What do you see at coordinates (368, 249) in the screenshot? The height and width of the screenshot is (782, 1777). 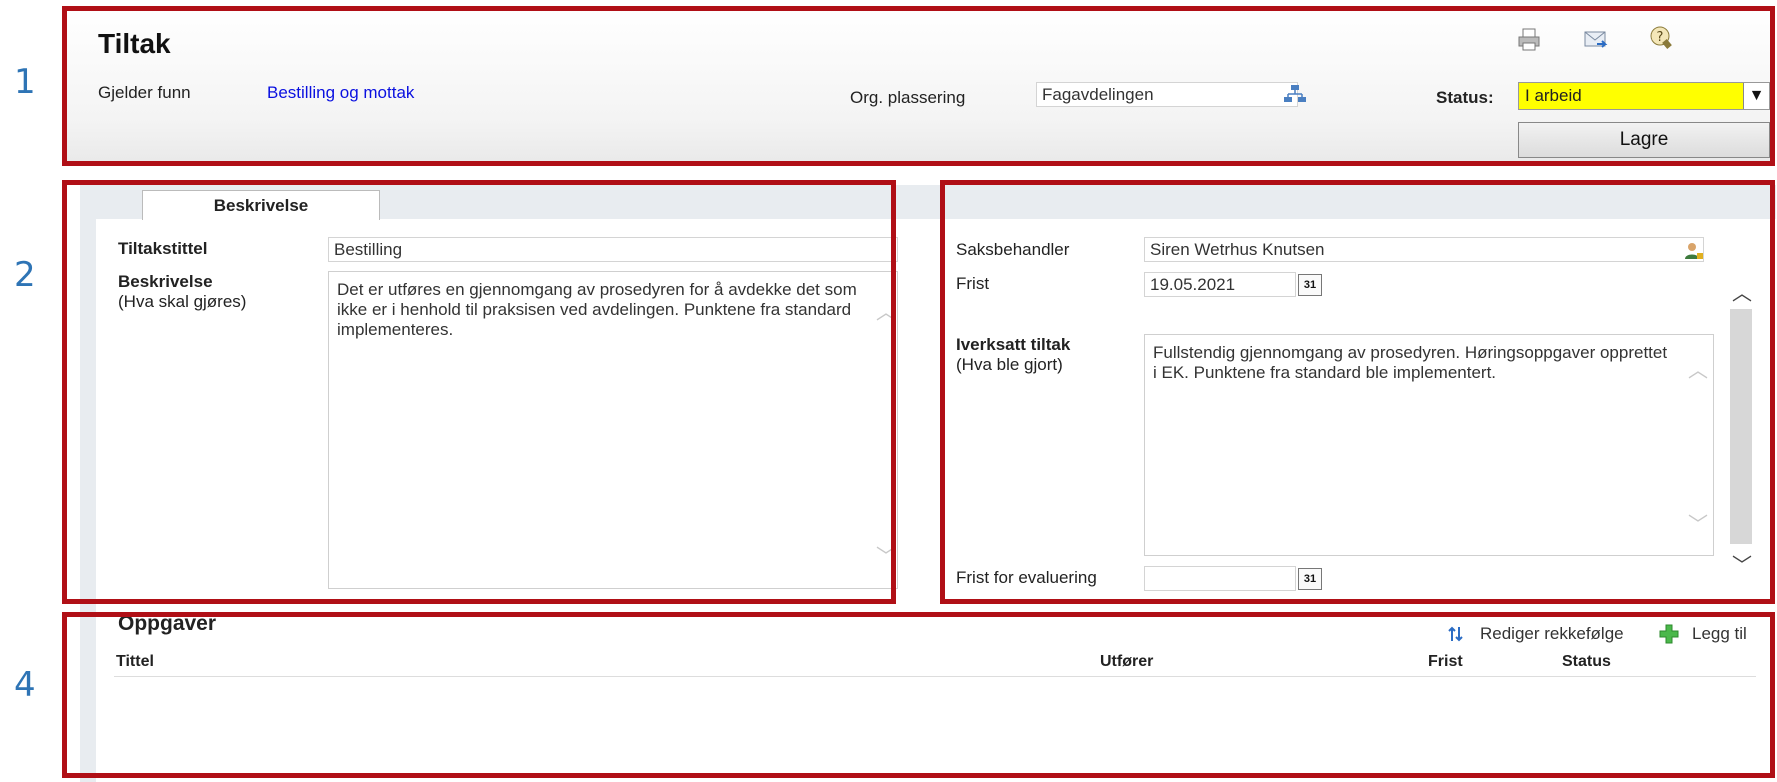 I see `title-value: Bestilling` at bounding box center [368, 249].